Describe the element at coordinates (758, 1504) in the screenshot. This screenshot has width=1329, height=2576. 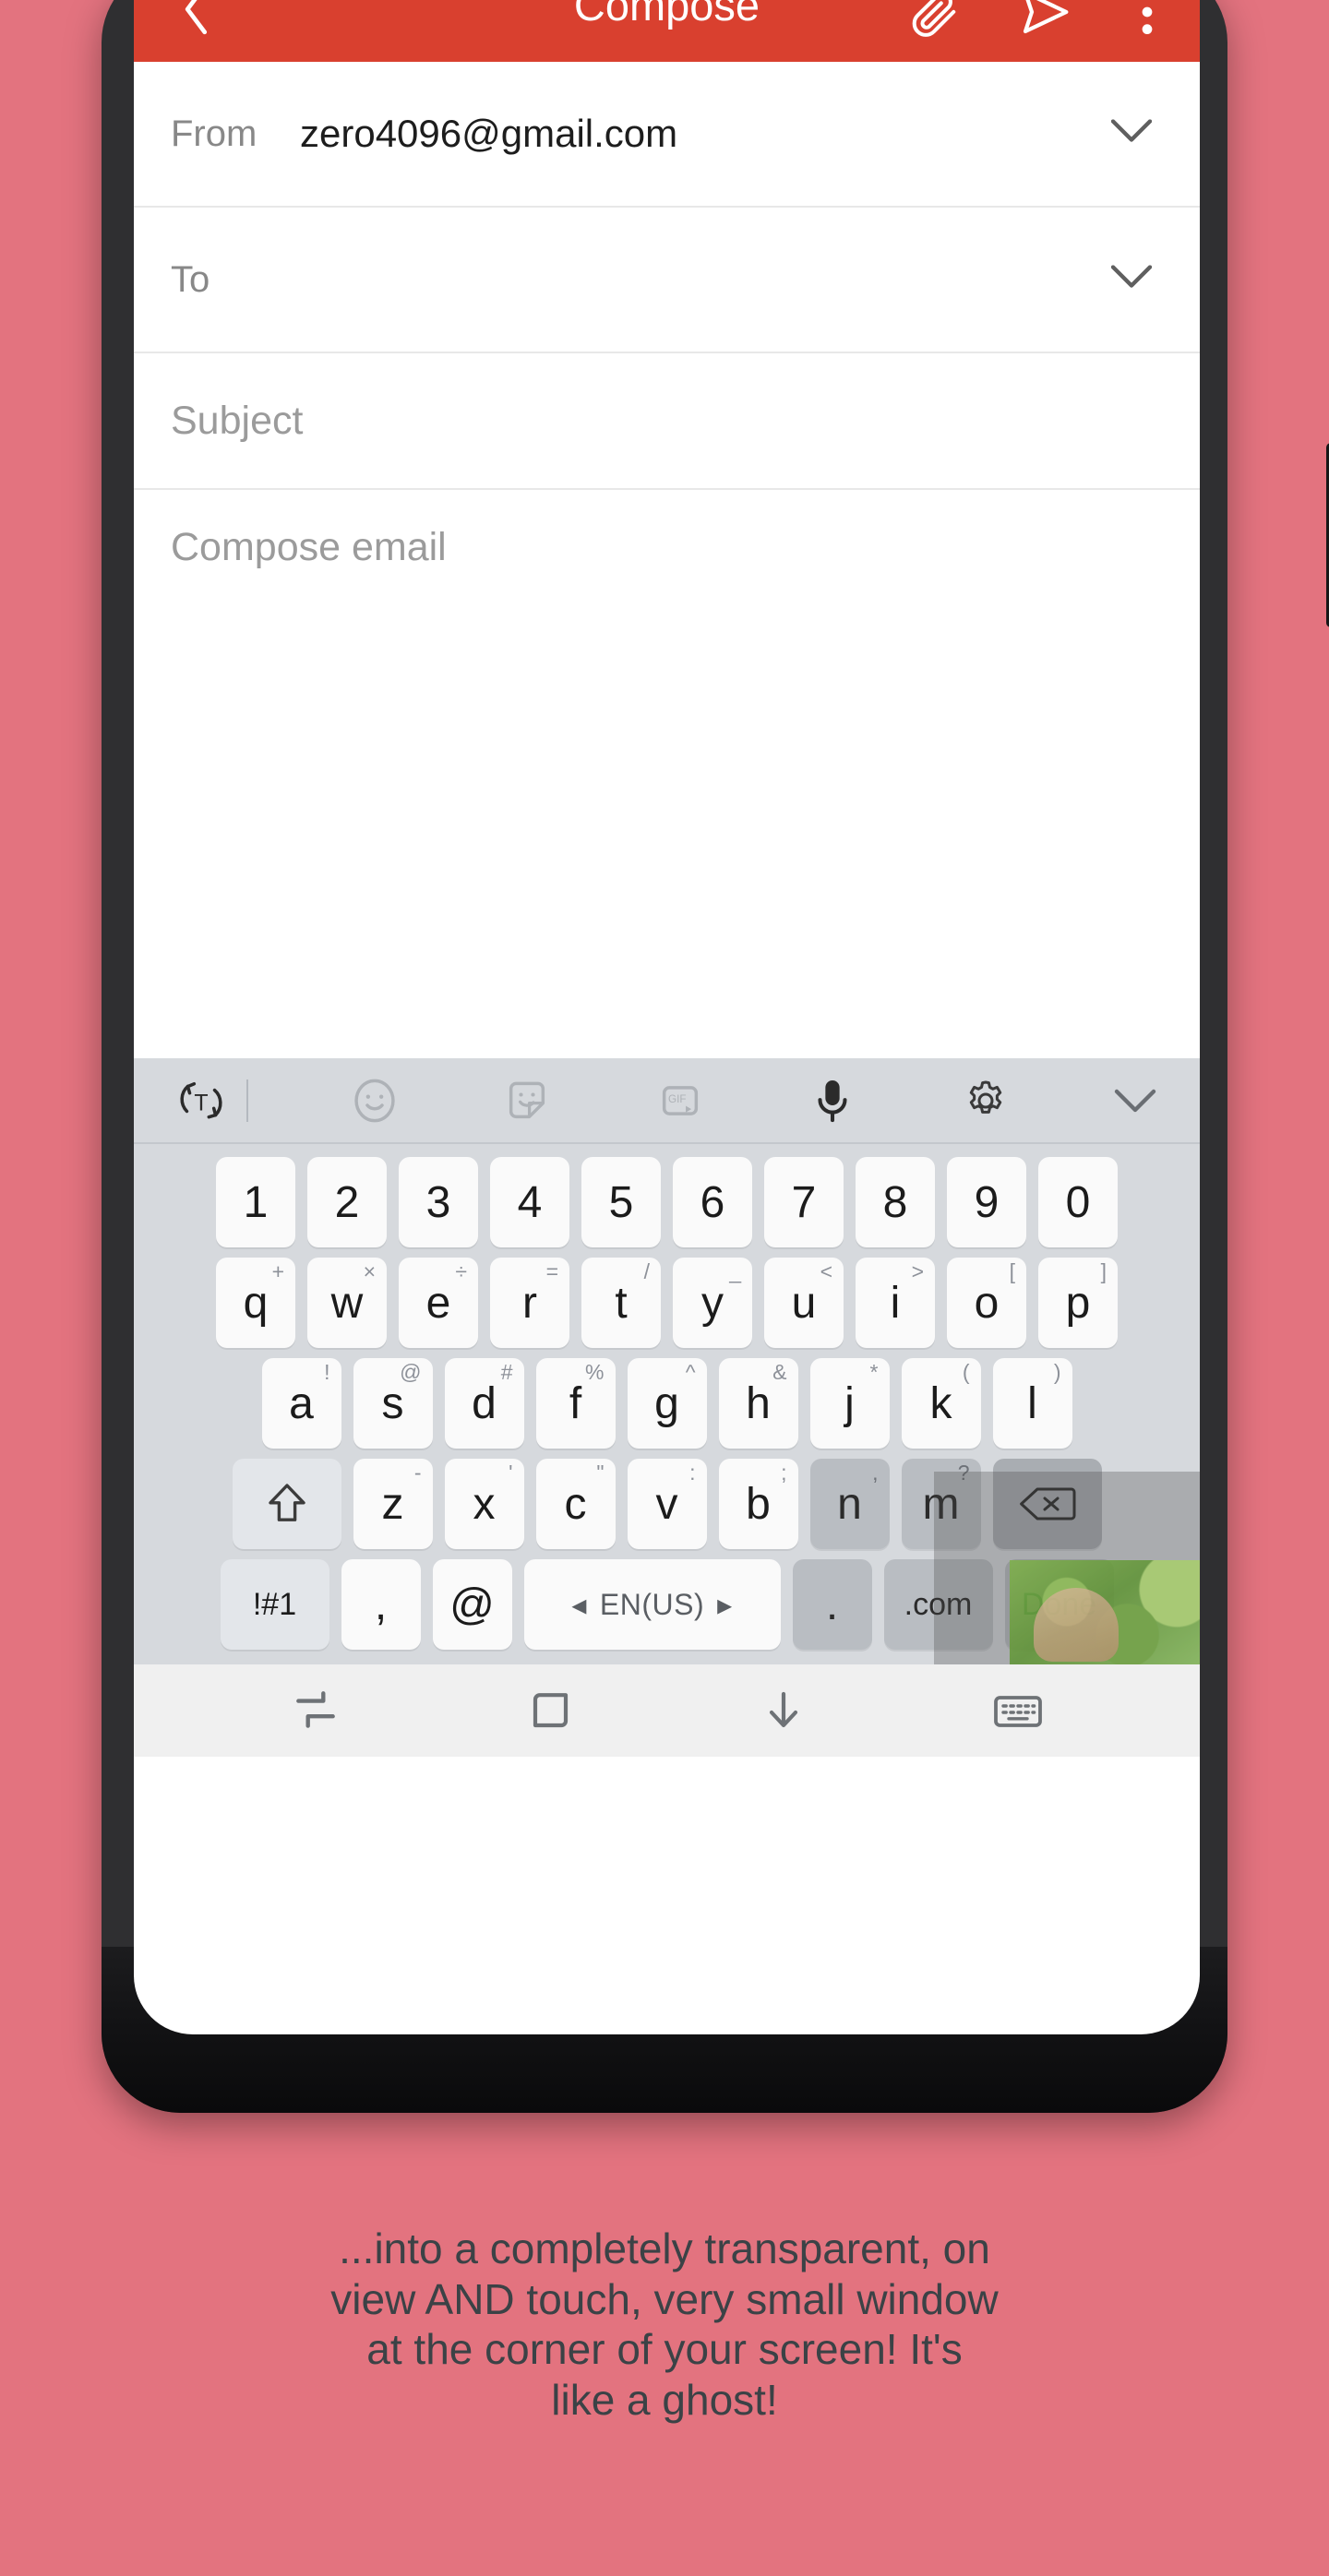
I see `key-b: ; b` at that location.